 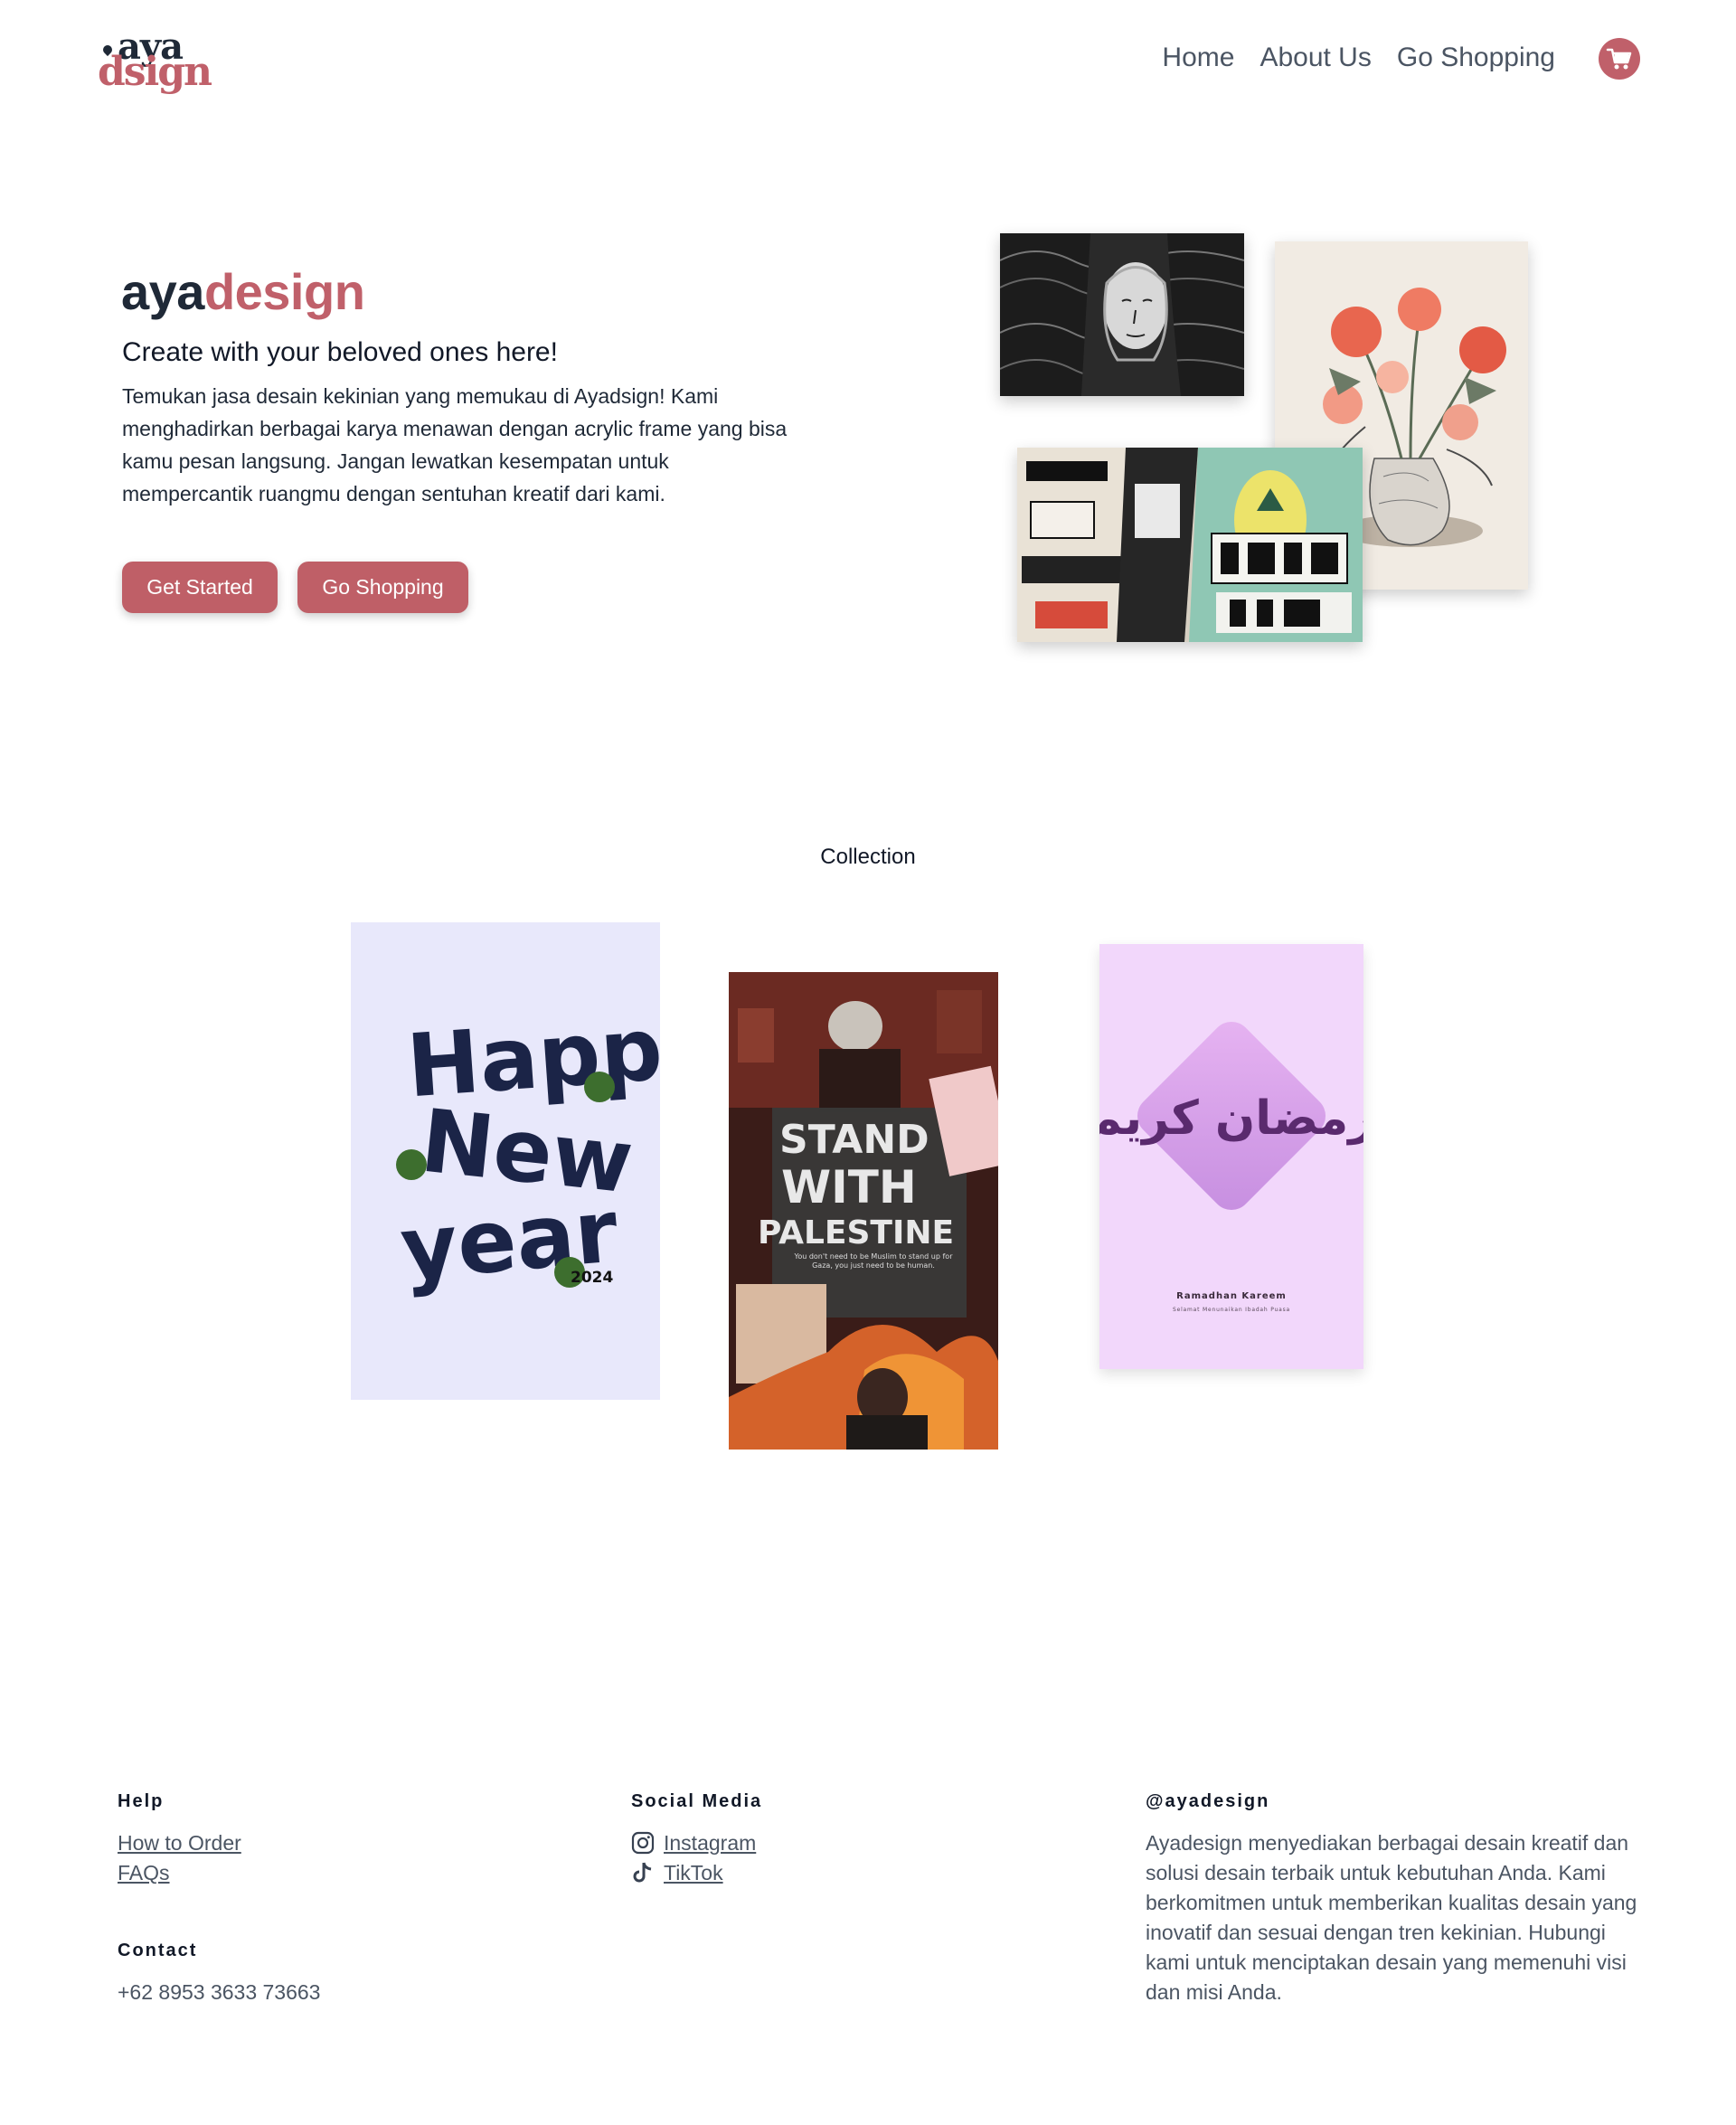 What do you see at coordinates (155, 72) in the screenshot?
I see `logo-text-bottom: dsign` at bounding box center [155, 72].